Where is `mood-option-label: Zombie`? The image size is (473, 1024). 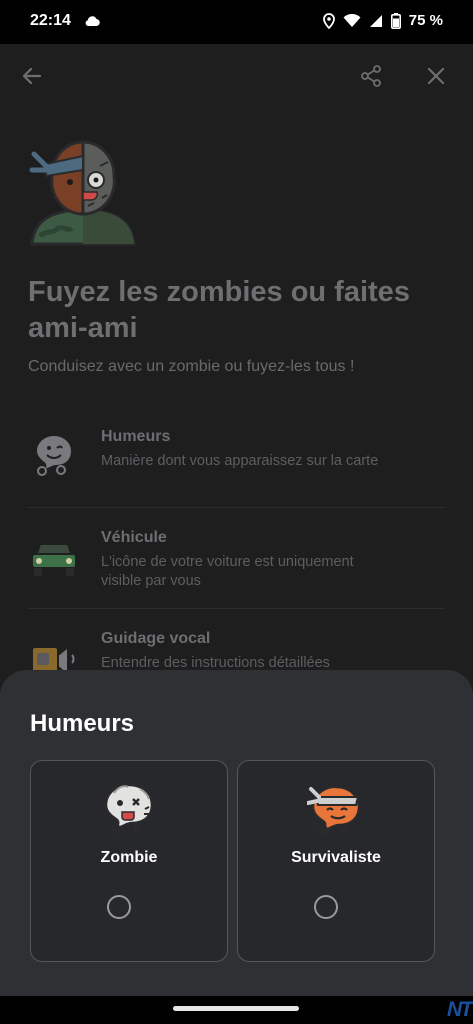
mood-option-label: Zombie is located at coordinates (129, 857).